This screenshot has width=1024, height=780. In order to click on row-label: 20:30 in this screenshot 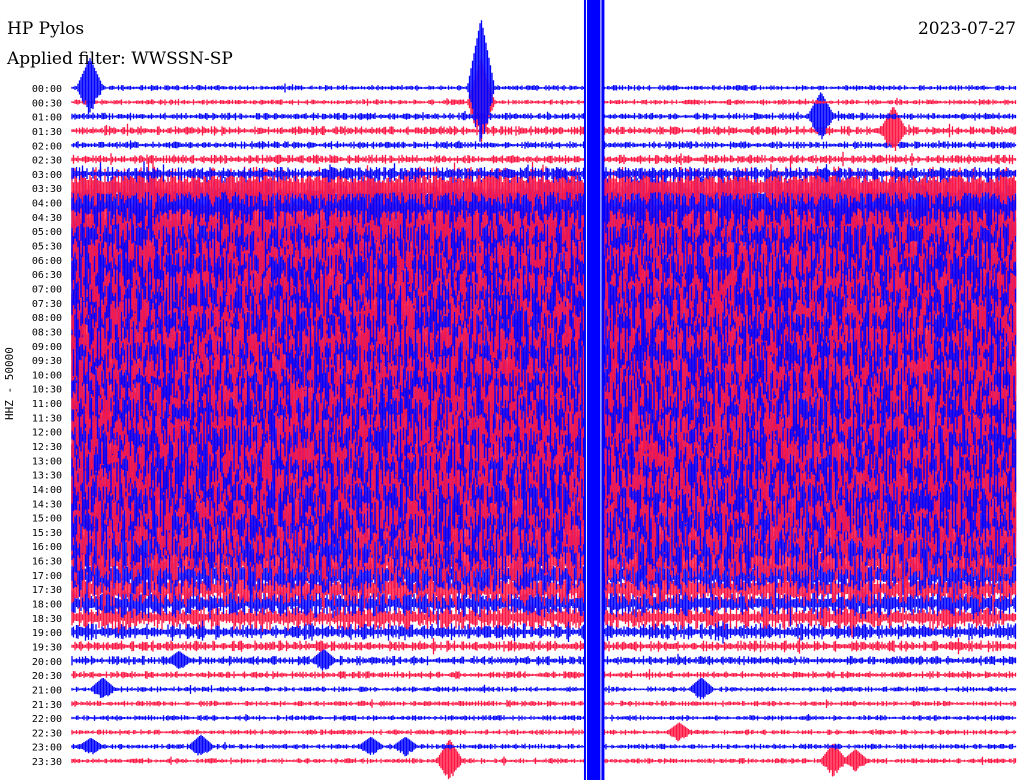, I will do `click(47, 676)`.